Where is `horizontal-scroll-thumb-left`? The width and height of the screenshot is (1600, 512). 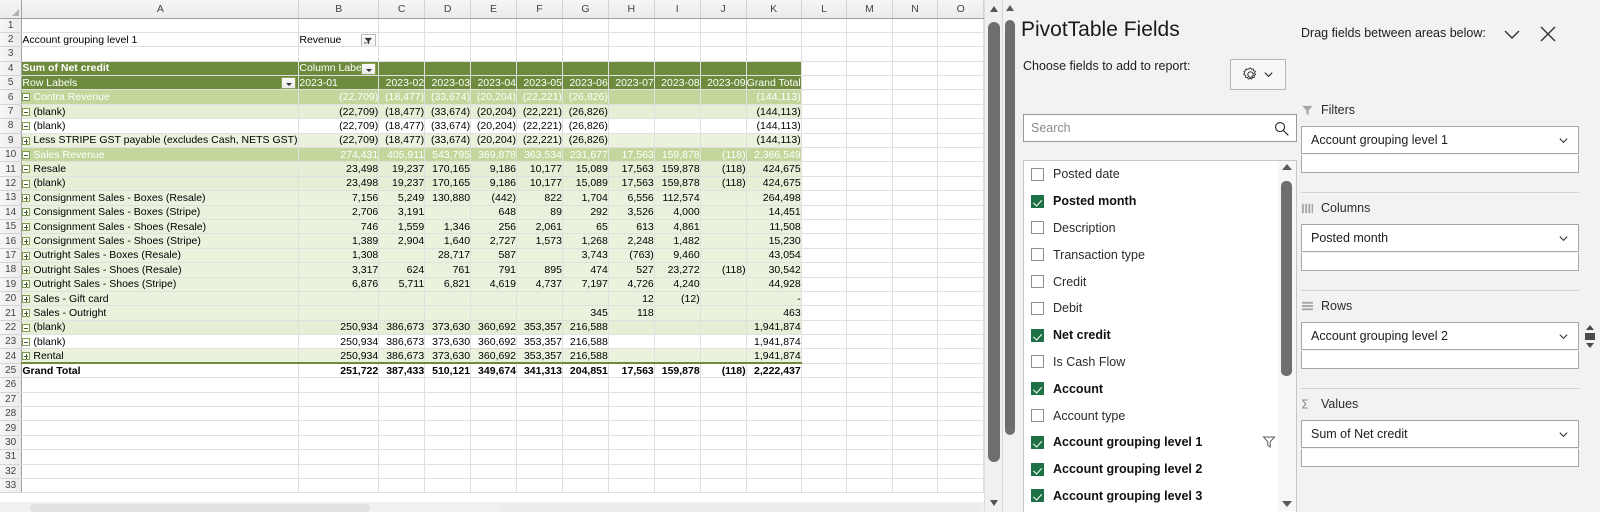
horizontal-scroll-thumb-left is located at coordinates (200, 508).